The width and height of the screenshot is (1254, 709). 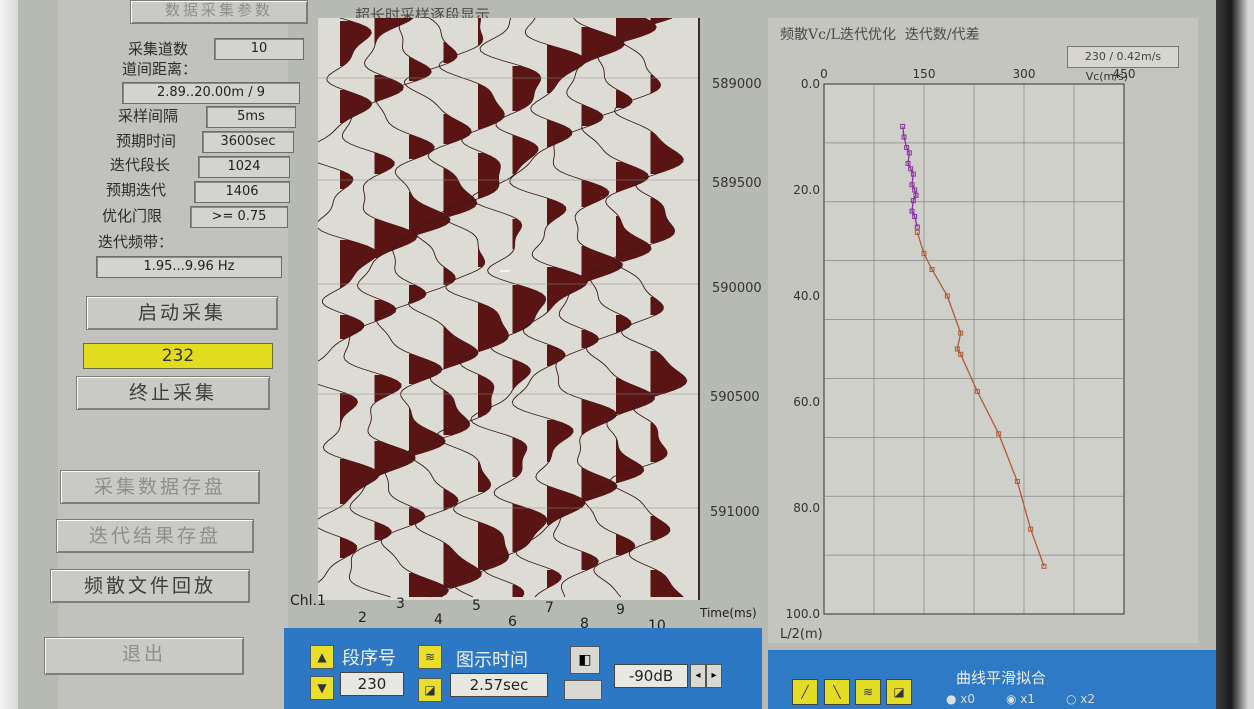 What do you see at coordinates (173, 393) in the screenshot?
I see `stop-acquisition-button: 终止采集` at bounding box center [173, 393].